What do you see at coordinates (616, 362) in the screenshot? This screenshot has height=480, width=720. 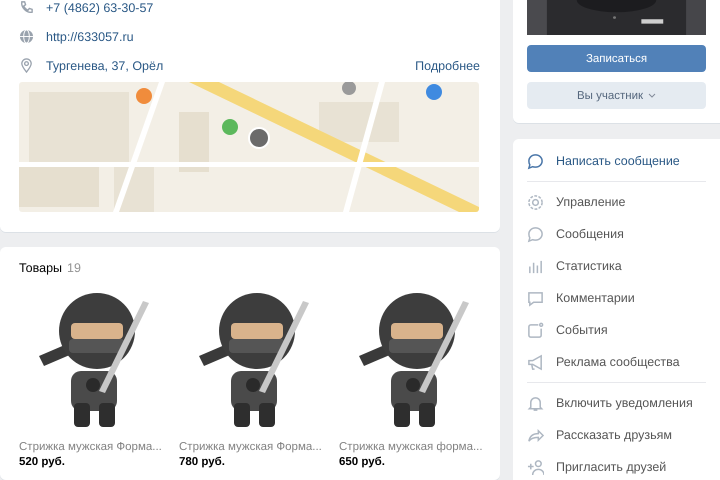 I see `menu-item: Реклама сообщества` at bounding box center [616, 362].